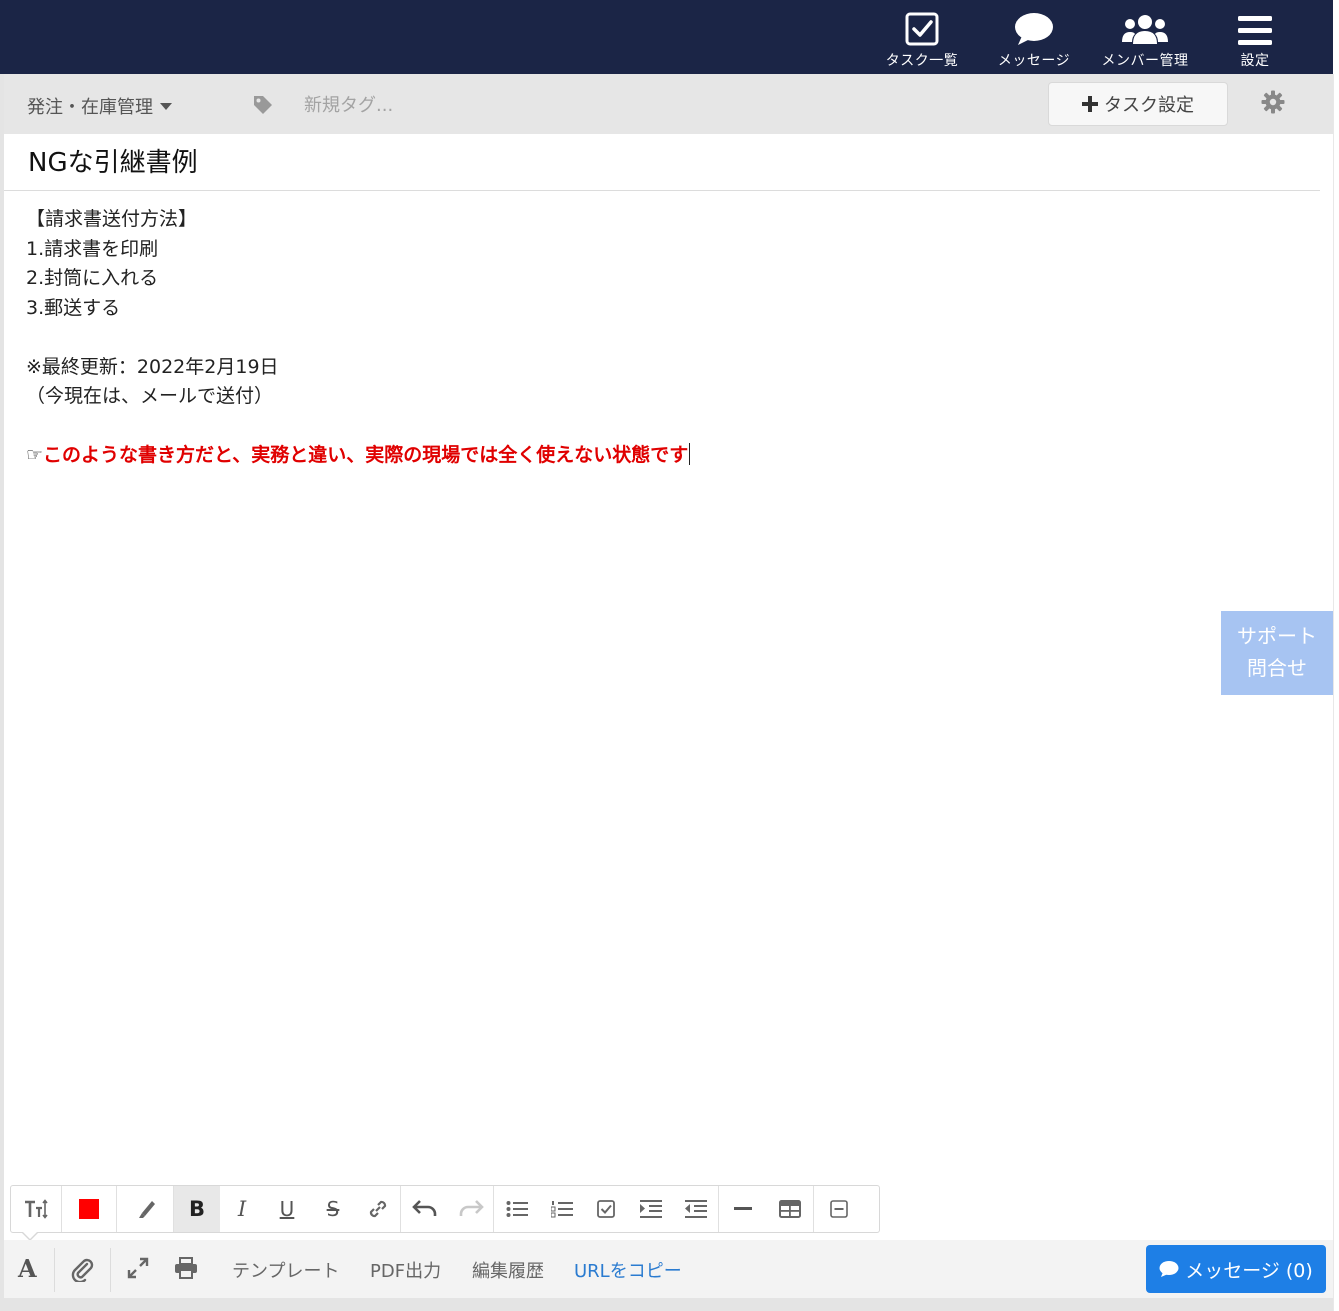 Image resolution: width=1339 pixels, height=1311 pixels. I want to click on doc-line: 3.郵送する, so click(73, 307).